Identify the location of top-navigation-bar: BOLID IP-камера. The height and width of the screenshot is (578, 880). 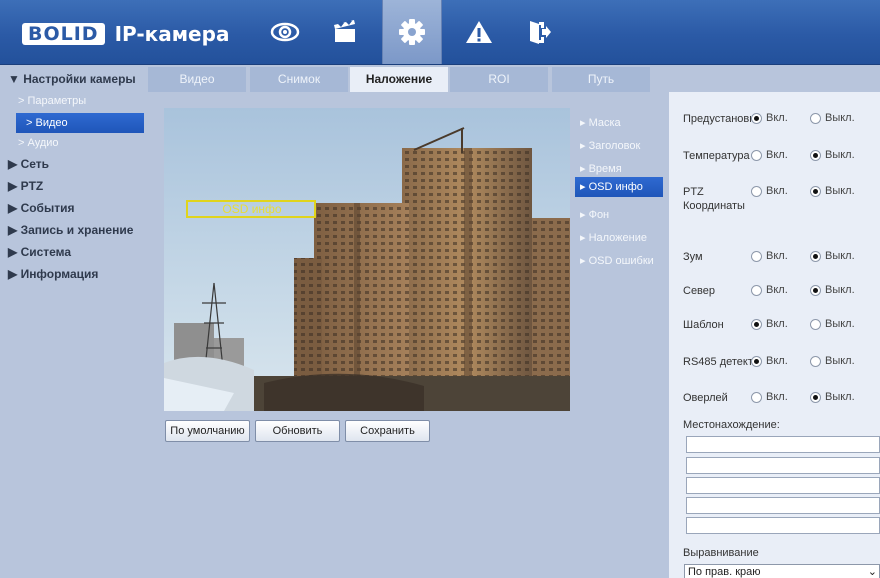
(440, 32).